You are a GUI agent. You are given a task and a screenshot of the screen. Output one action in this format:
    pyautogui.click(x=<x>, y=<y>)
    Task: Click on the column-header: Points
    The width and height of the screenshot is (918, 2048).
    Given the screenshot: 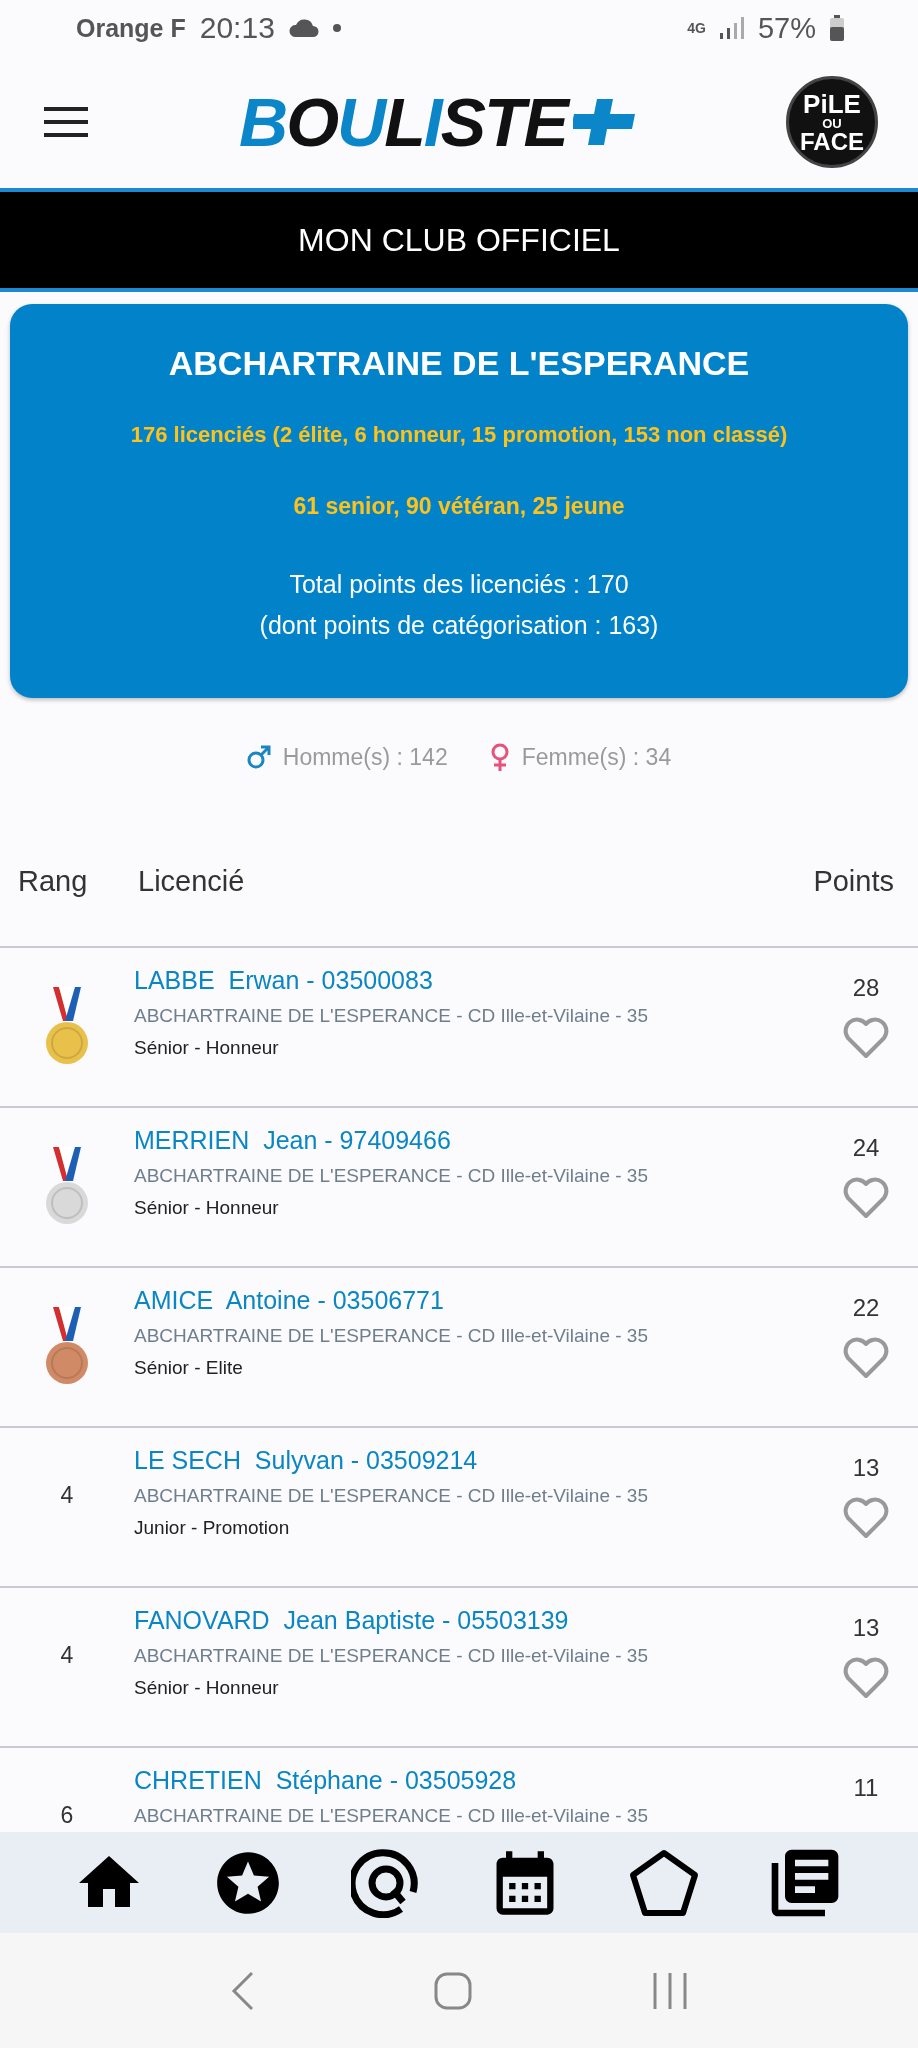 What is the action you would take?
    pyautogui.click(x=853, y=881)
    